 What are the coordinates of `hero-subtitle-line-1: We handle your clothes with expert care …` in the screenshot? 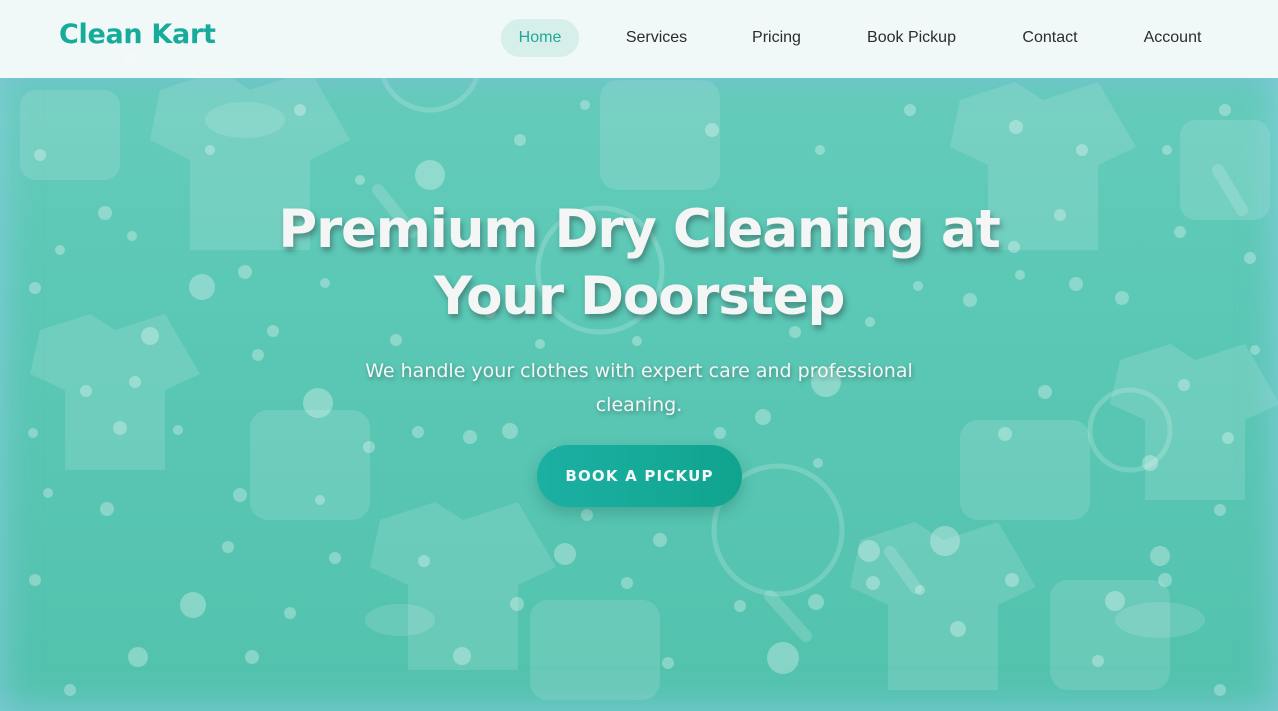 It's located at (639, 371).